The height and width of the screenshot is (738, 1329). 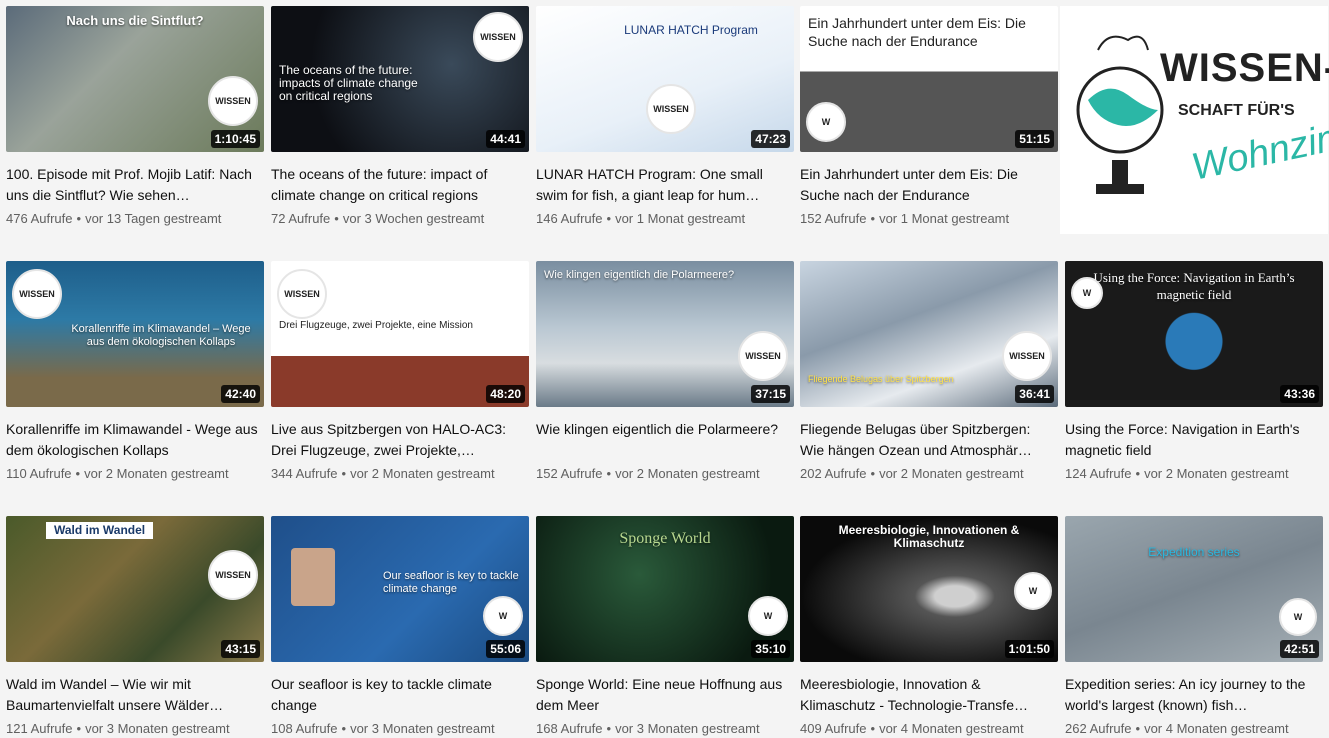 What do you see at coordinates (505, 394) in the screenshot?
I see `duration-badge: 48:20` at bounding box center [505, 394].